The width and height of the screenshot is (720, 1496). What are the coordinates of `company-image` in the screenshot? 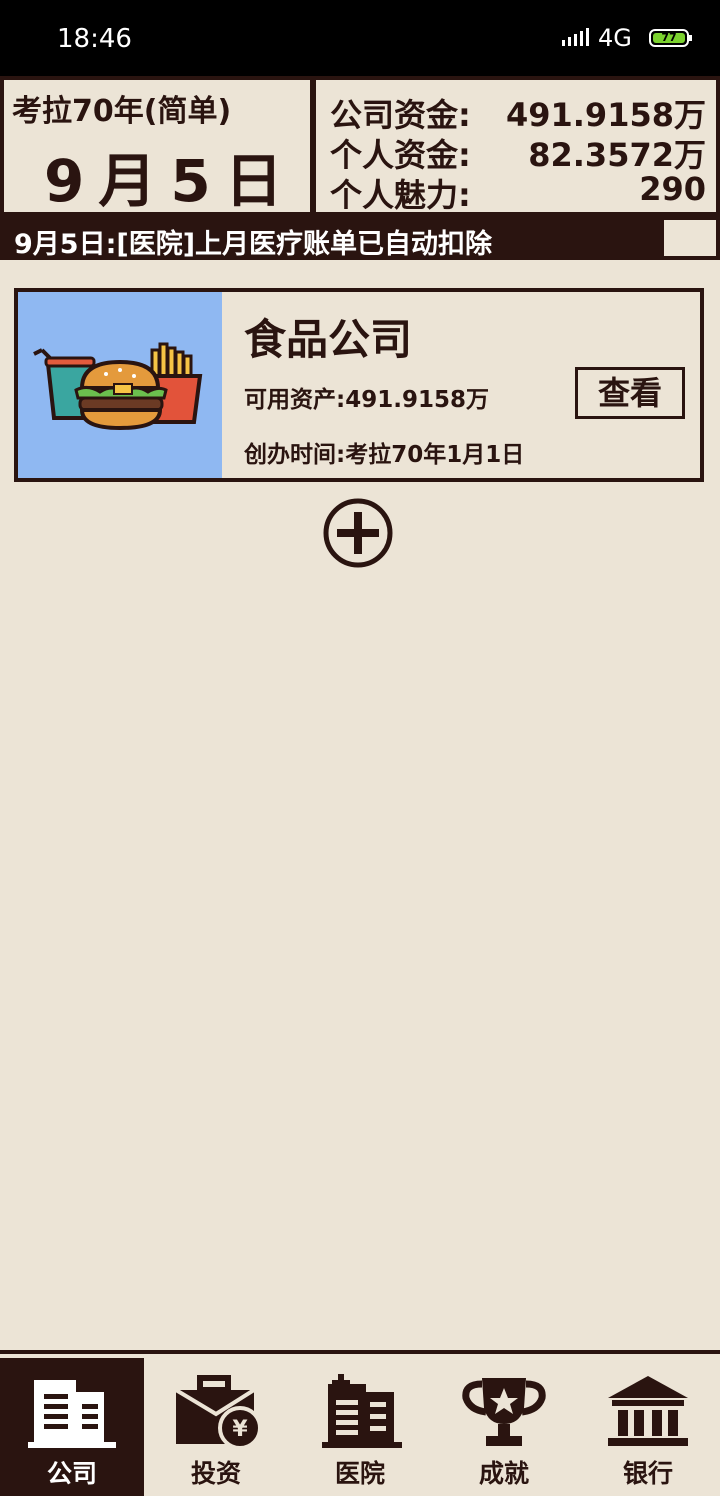 It's located at (120, 385).